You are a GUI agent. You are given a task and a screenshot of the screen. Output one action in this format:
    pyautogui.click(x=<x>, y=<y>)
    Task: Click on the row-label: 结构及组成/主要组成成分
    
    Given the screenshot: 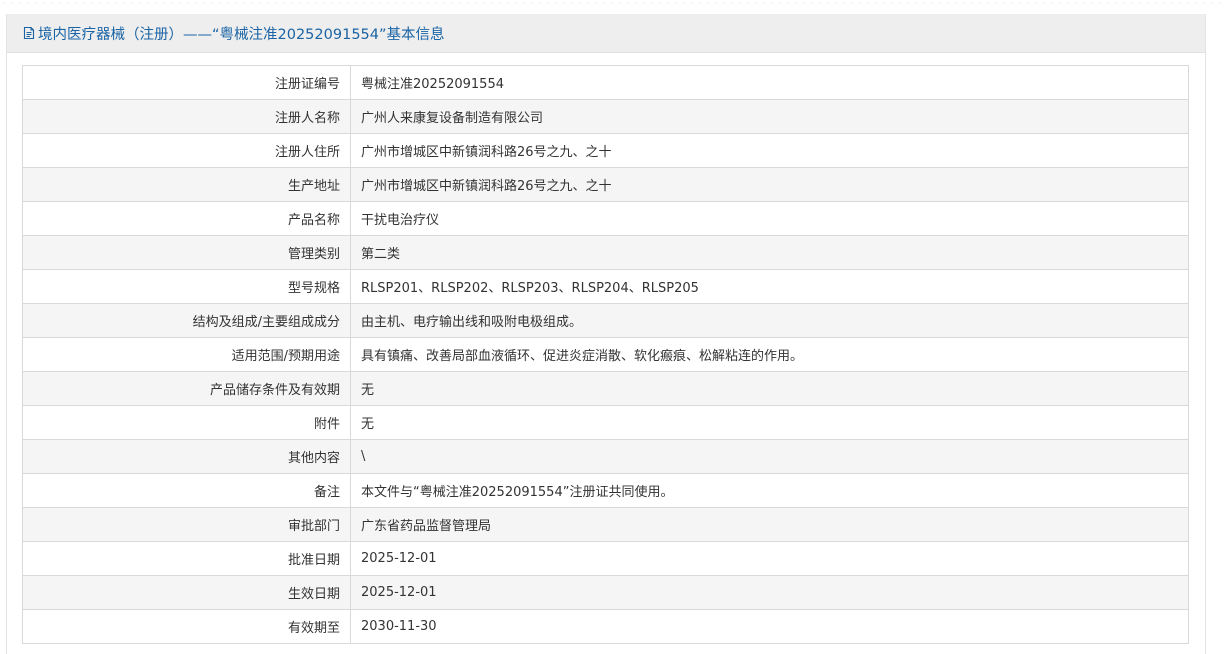 What is the action you would take?
    pyautogui.click(x=186, y=320)
    